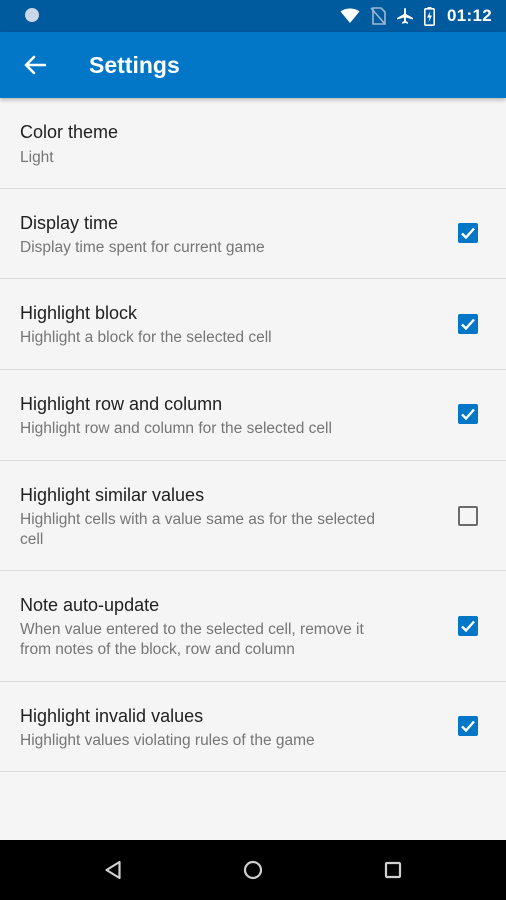 This screenshot has width=506, height=900. What do you see at coordinates (405, 16) in the screenshot?
I see `airplane-icon` at bounding box center [405, 16].